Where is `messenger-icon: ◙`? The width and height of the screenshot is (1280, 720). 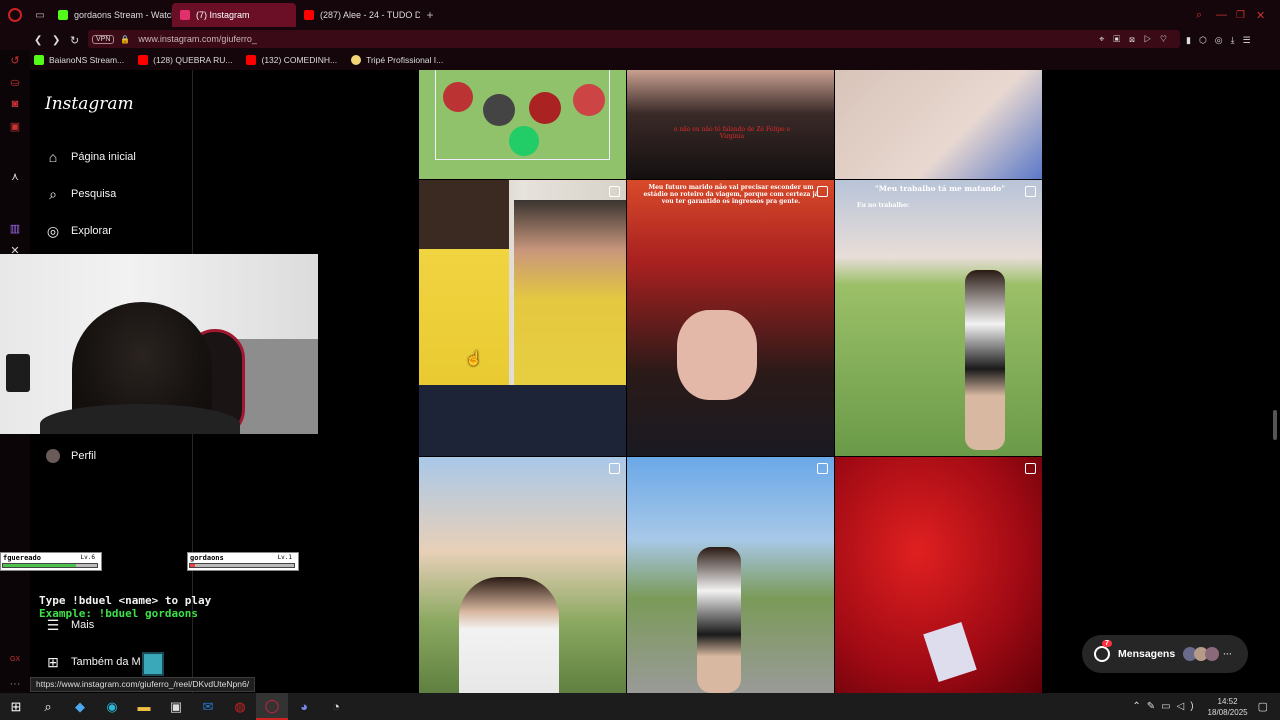 messenger-icon: ◙ is located at coordinates (15, 104).